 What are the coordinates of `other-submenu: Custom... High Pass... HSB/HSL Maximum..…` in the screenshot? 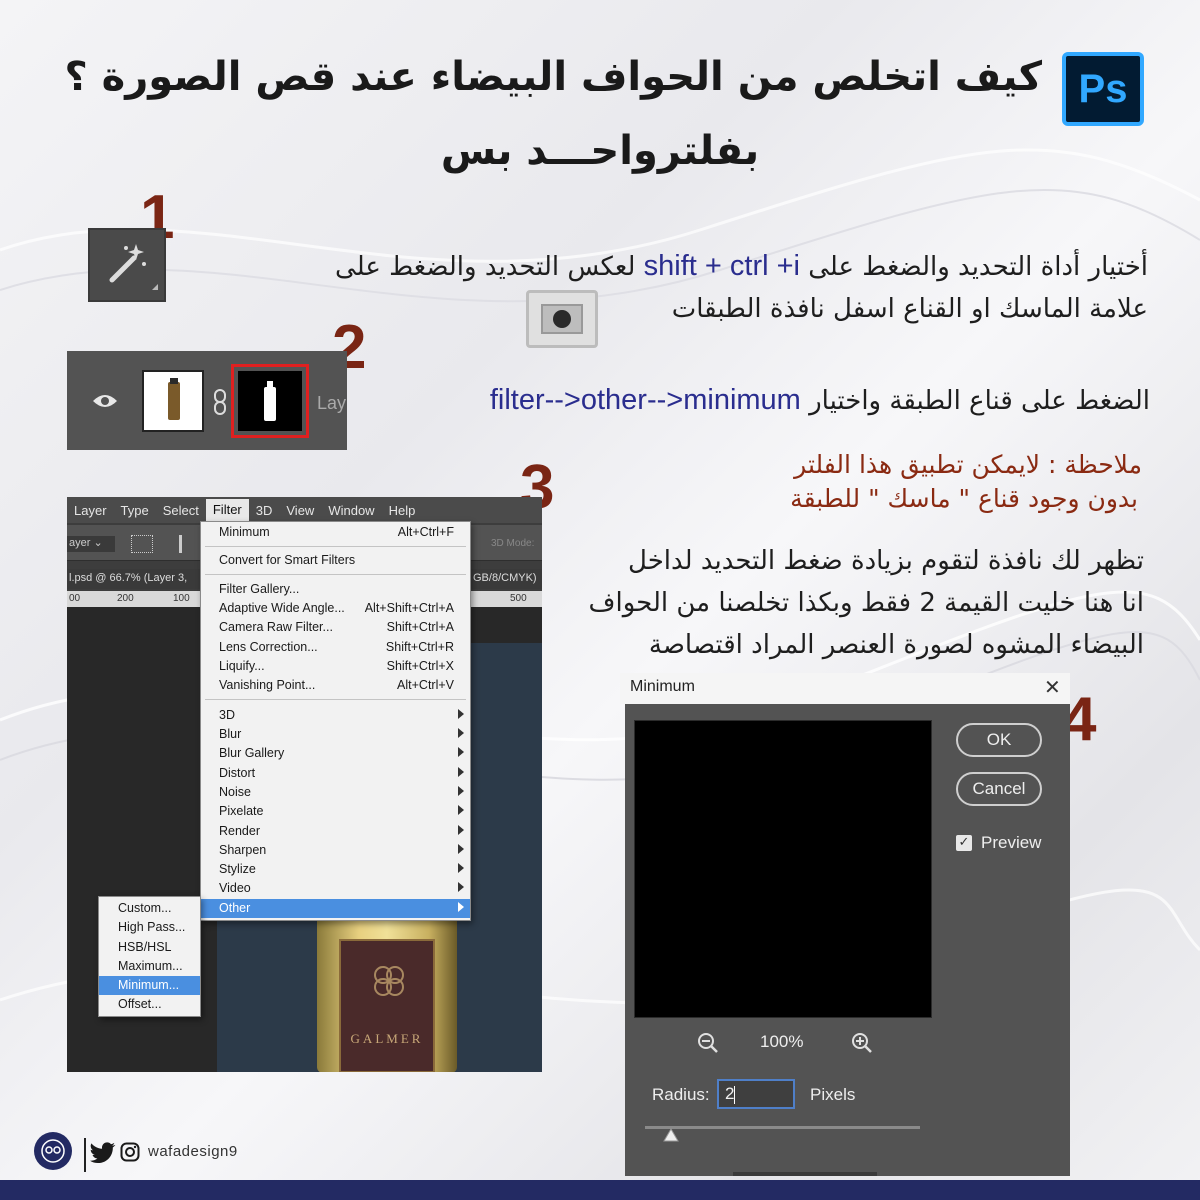 It's located at (149, 956).